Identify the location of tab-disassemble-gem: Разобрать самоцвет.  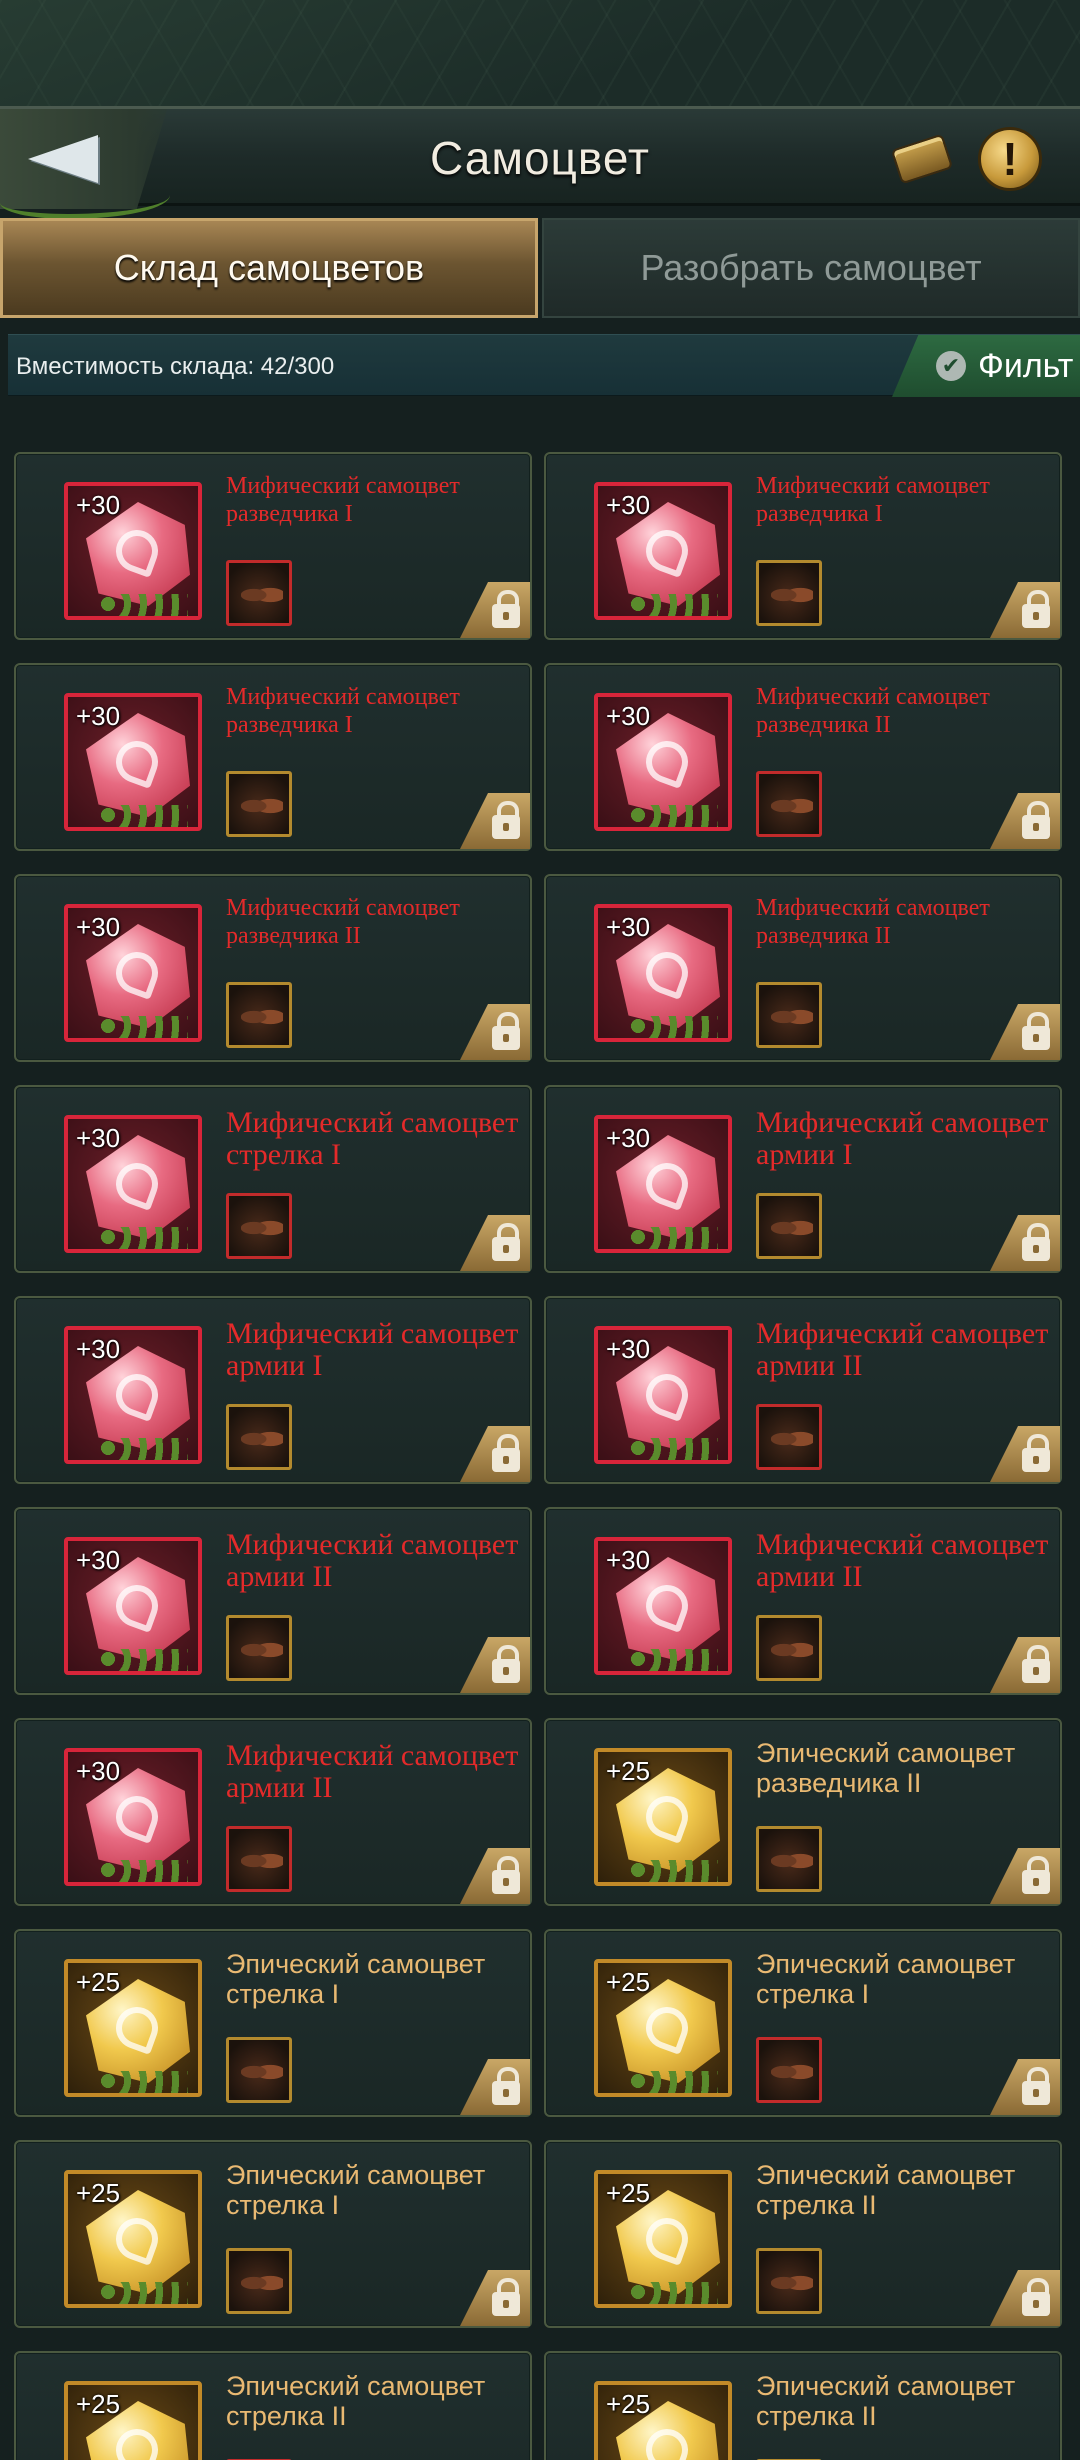
(811, 268).